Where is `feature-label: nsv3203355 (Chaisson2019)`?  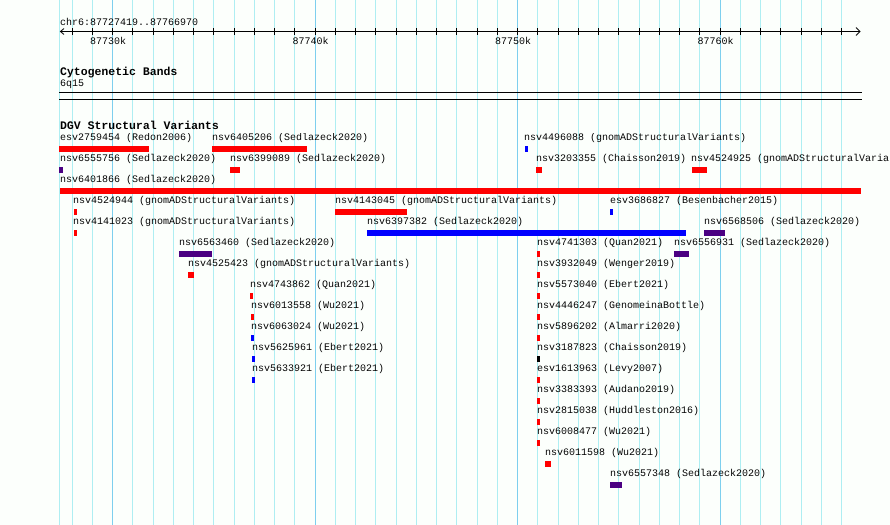
feature-label: nsv3203355 (Chaisson2019) is located at coordinates (611, 160).